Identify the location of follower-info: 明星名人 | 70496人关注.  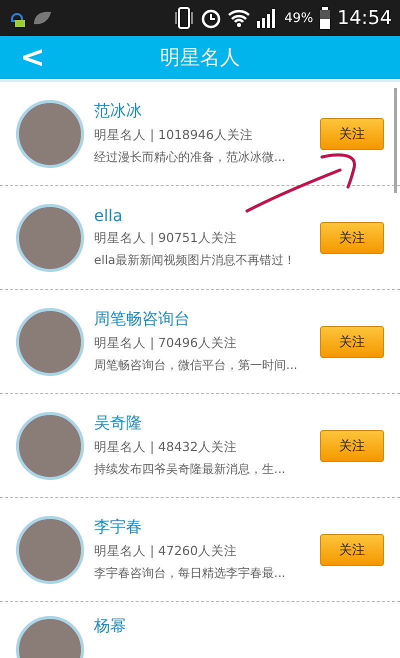
(166, 343).